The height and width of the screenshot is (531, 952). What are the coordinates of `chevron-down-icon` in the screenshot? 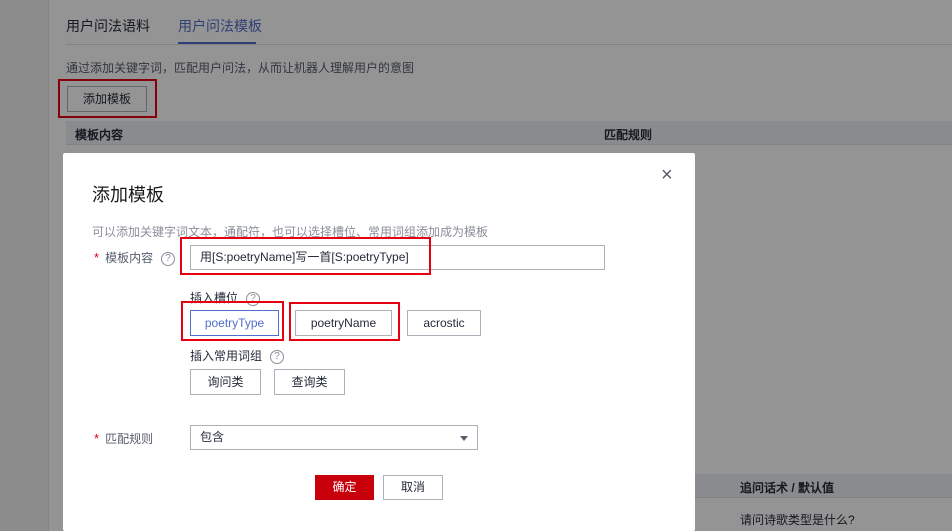 It's located at (464, 438).